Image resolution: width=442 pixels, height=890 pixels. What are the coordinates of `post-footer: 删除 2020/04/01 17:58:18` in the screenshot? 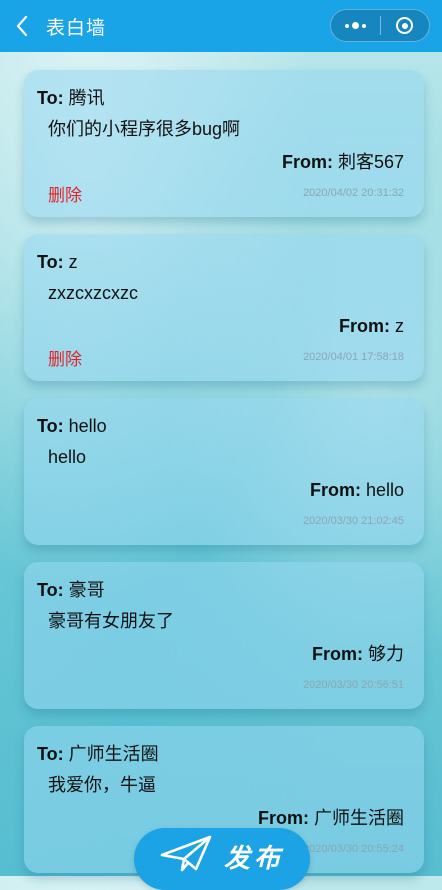 It's located at (223, 357).